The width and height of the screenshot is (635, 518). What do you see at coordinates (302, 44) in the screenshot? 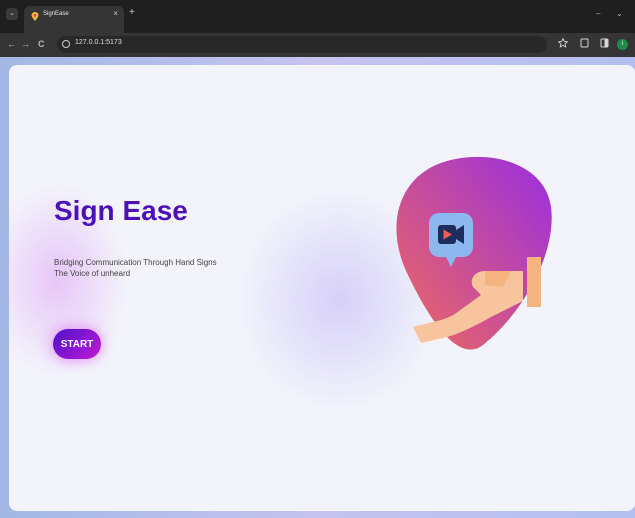
I see `url-field: 127.0.0.1:5173` at bounding box center [302, 44].